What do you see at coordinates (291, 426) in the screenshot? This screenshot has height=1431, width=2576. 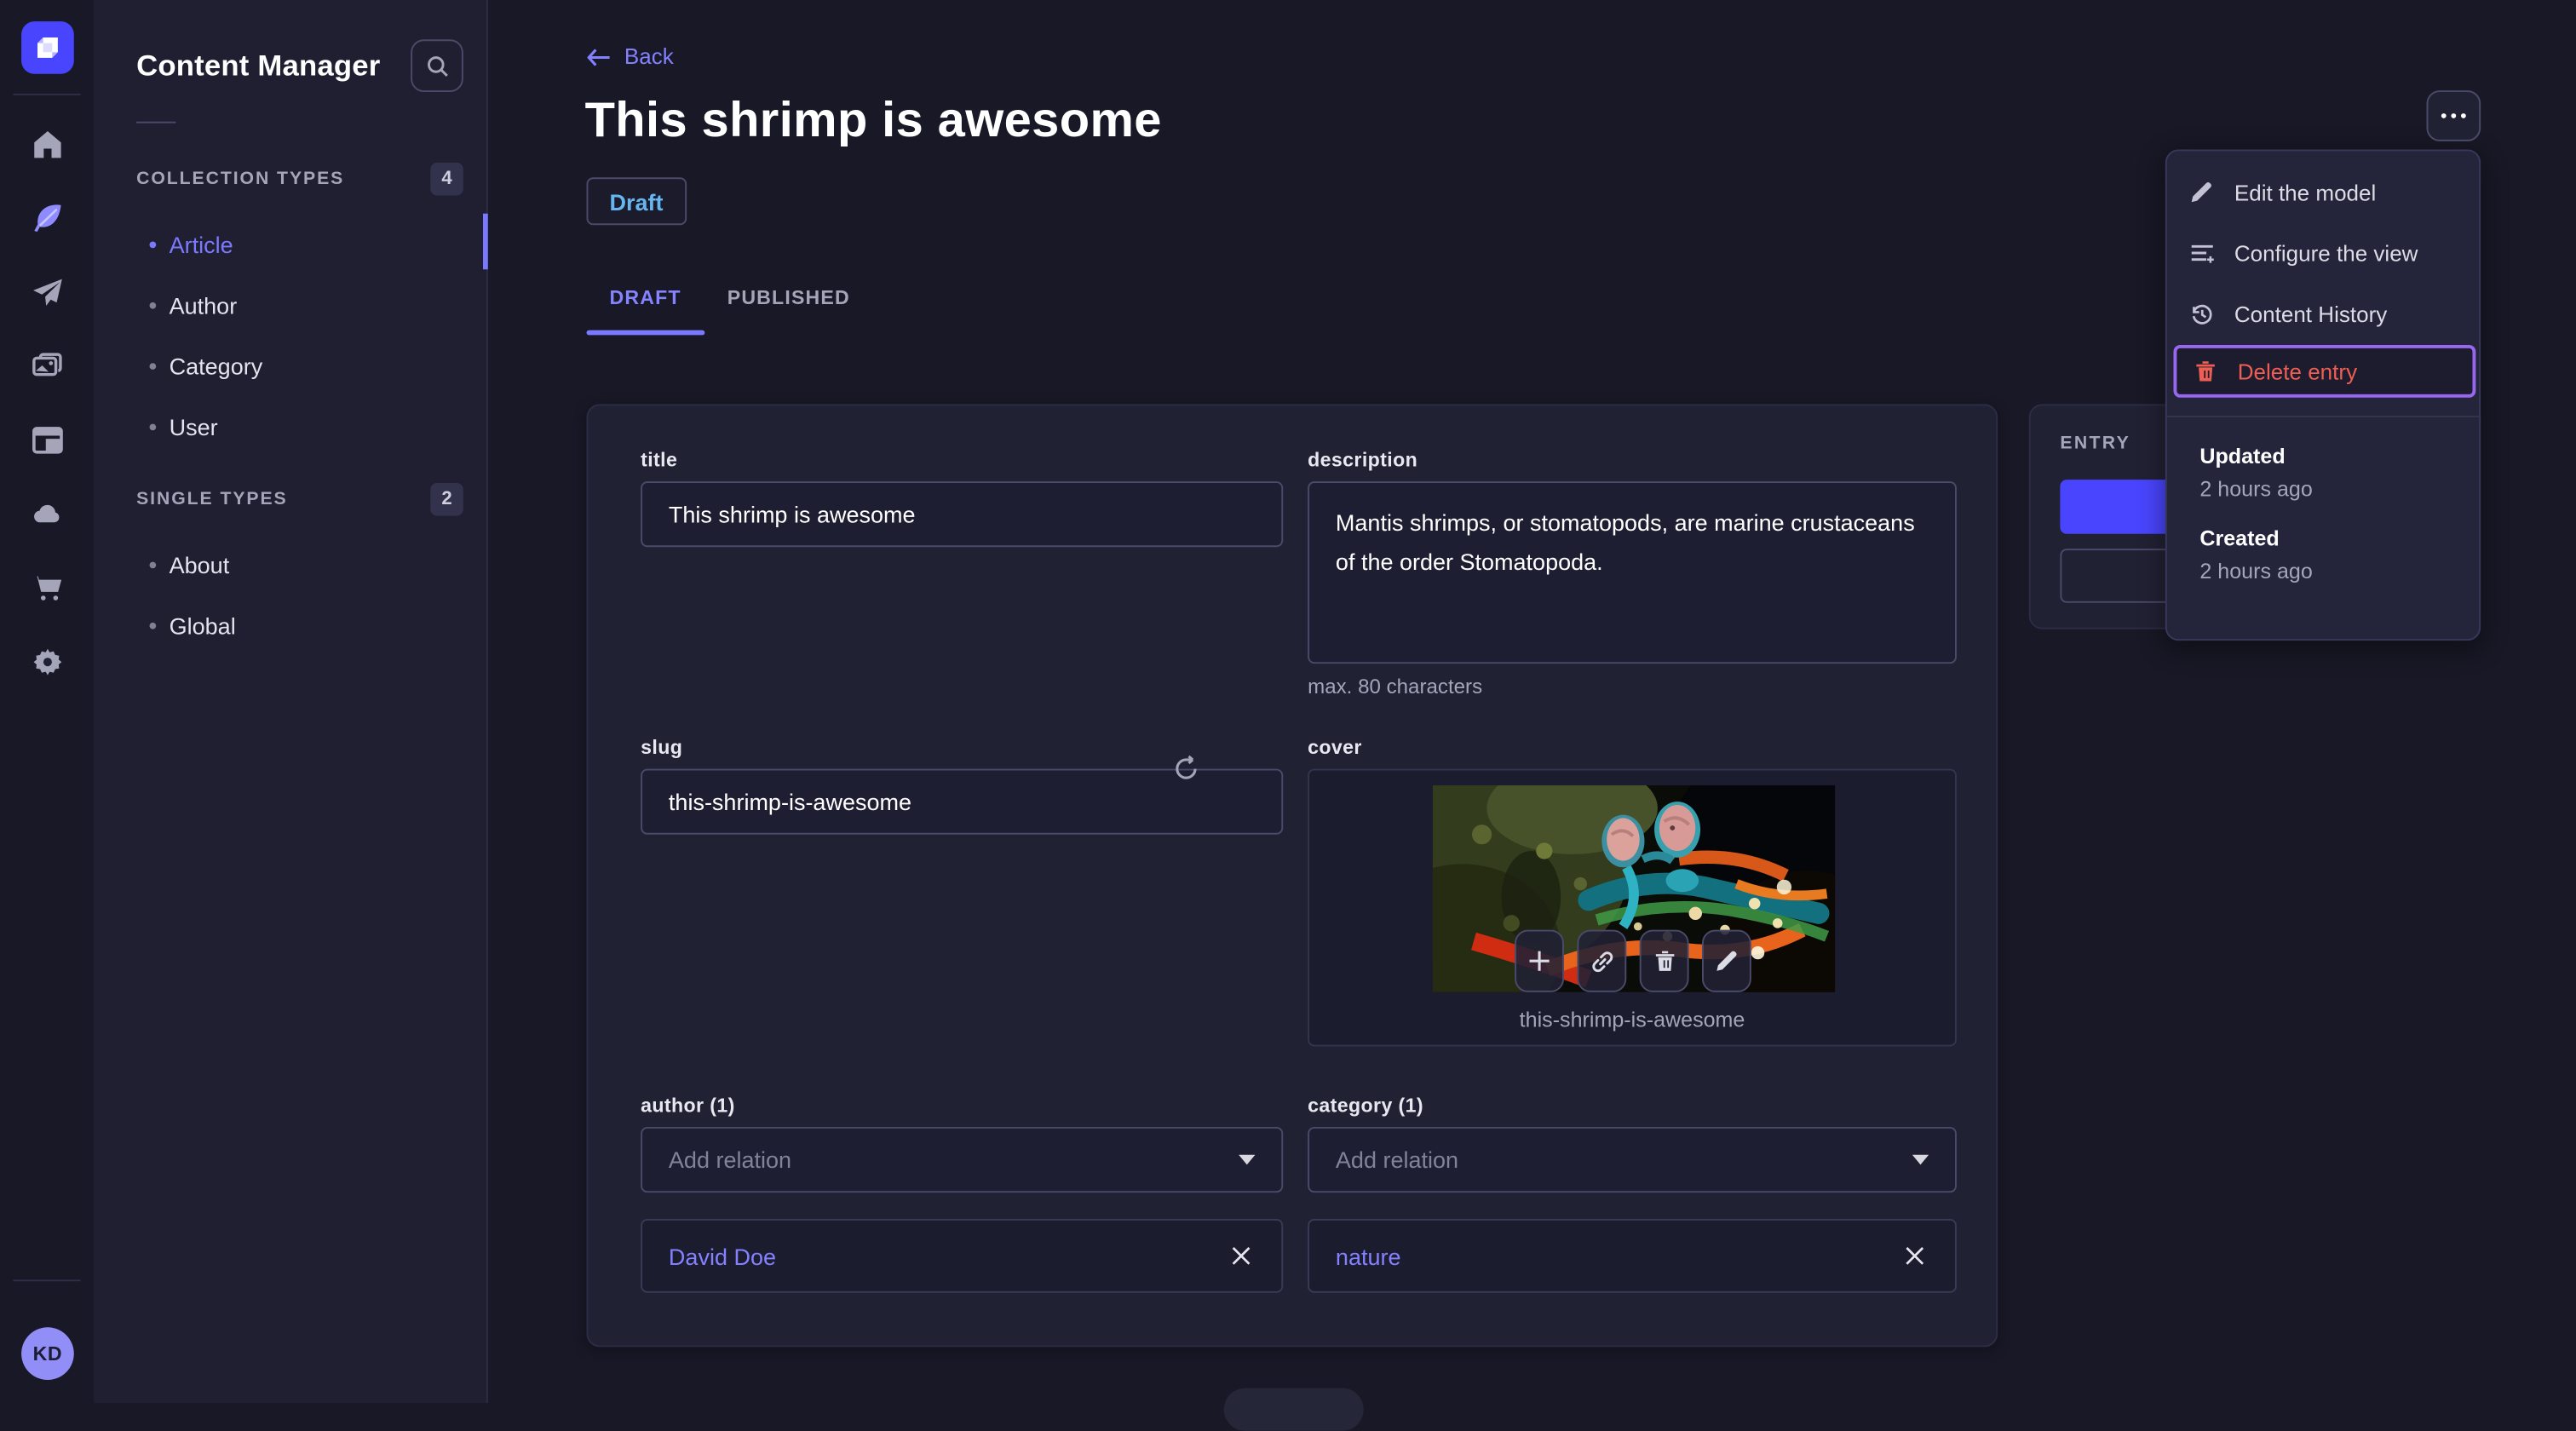 I see `sidebar-item-user: User` at bounding box center [291, 426].